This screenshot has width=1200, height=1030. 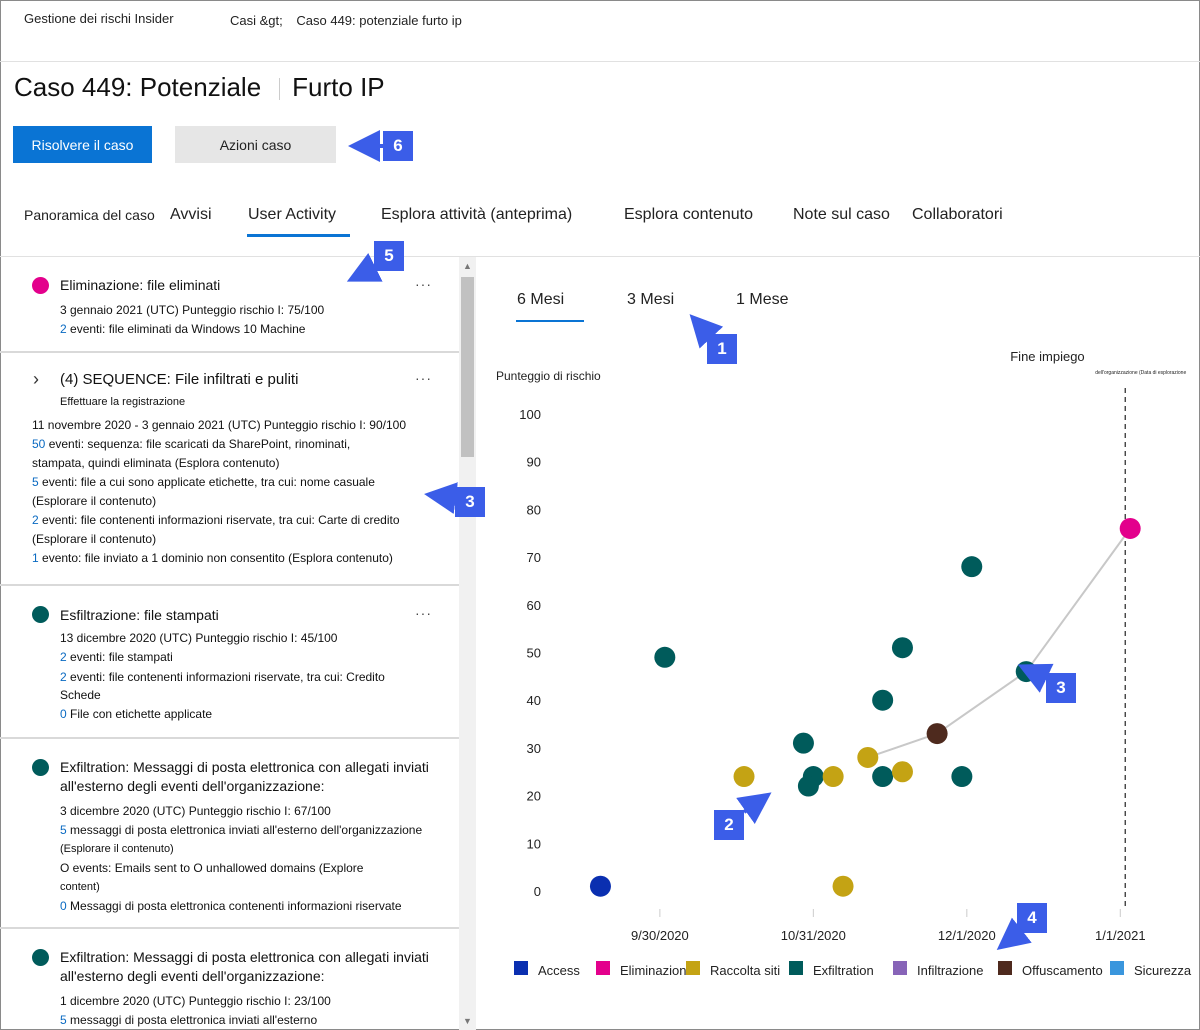 I want to click on breadcrumb: Casi &gt; Caso 449: potenziale furto ip, so click(x=351, y=20).